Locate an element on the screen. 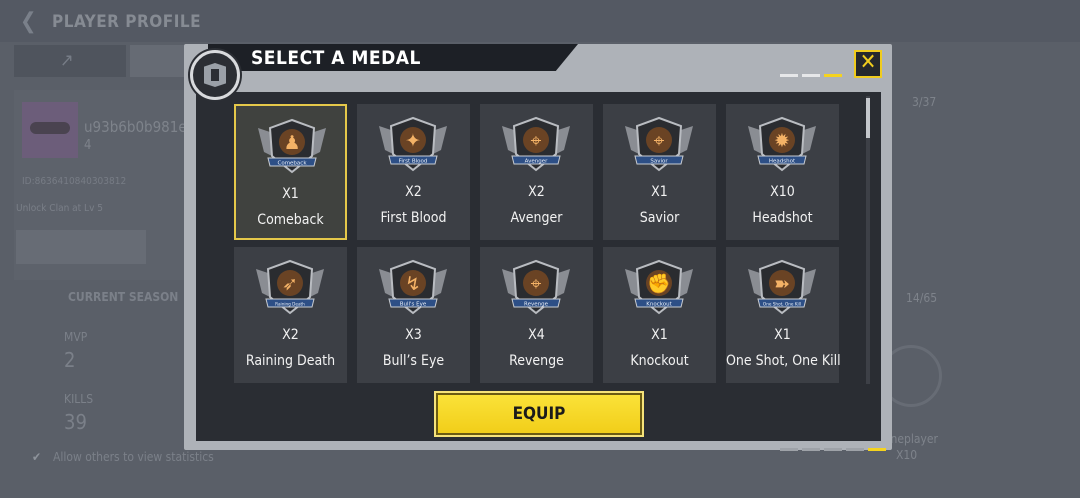 The height and width of the screenshot is (498, 1080). medal-tile: ⌖ Avenger X2 Avenger is located at coordinates (536, 172).